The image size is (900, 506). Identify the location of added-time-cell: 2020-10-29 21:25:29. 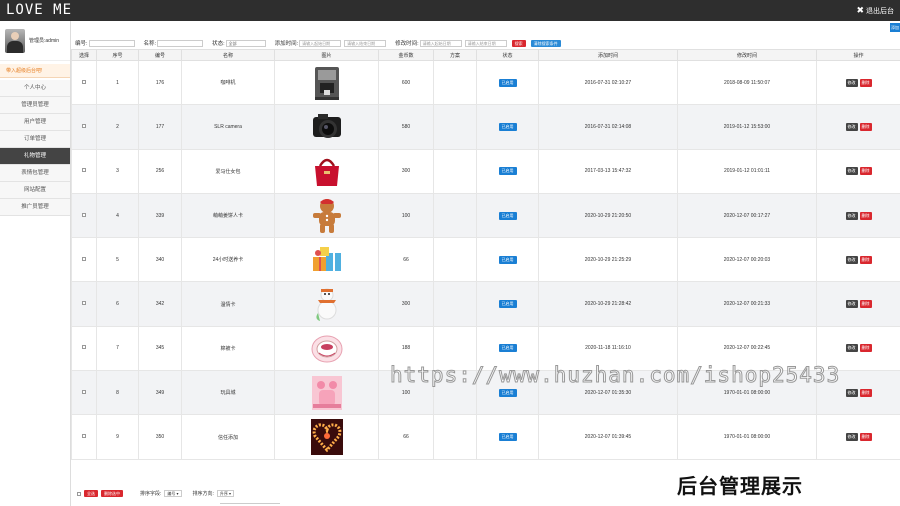
(608, 260).